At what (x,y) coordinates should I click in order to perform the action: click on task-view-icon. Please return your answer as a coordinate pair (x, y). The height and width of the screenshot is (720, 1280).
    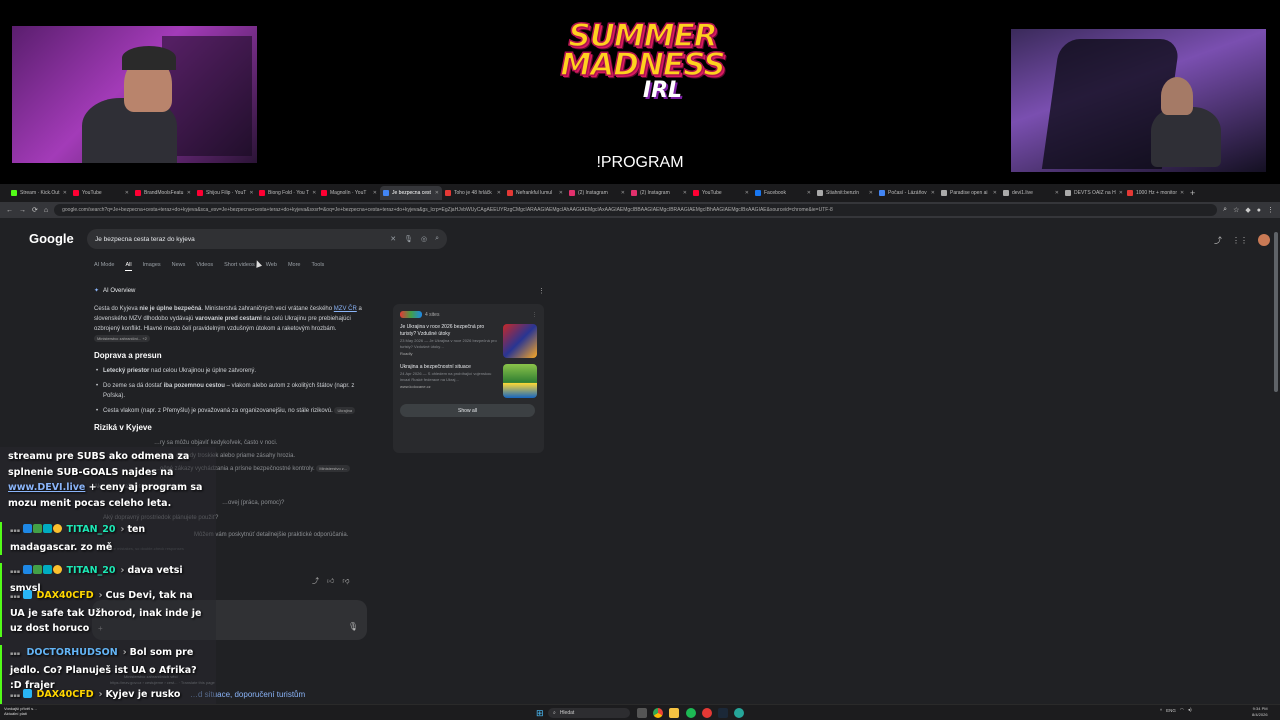
    Looking at the image, I should click on (642, 713).